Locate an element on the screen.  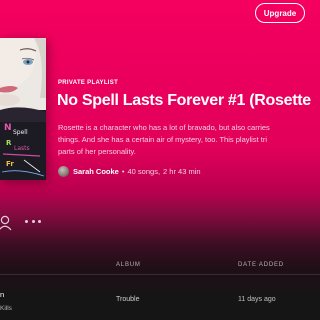
action-bar is located at coordinates (50, 222).